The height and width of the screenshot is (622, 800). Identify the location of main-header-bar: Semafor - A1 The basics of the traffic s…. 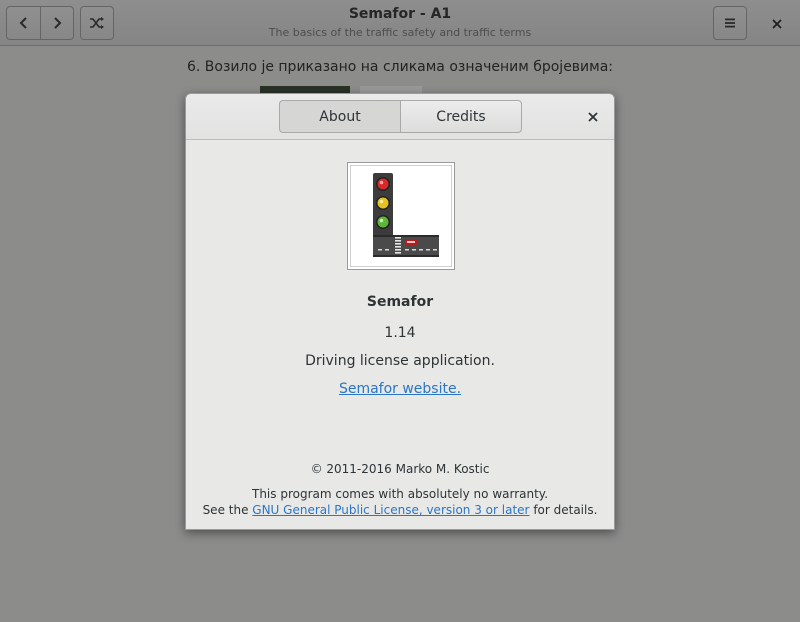
(400, 23).